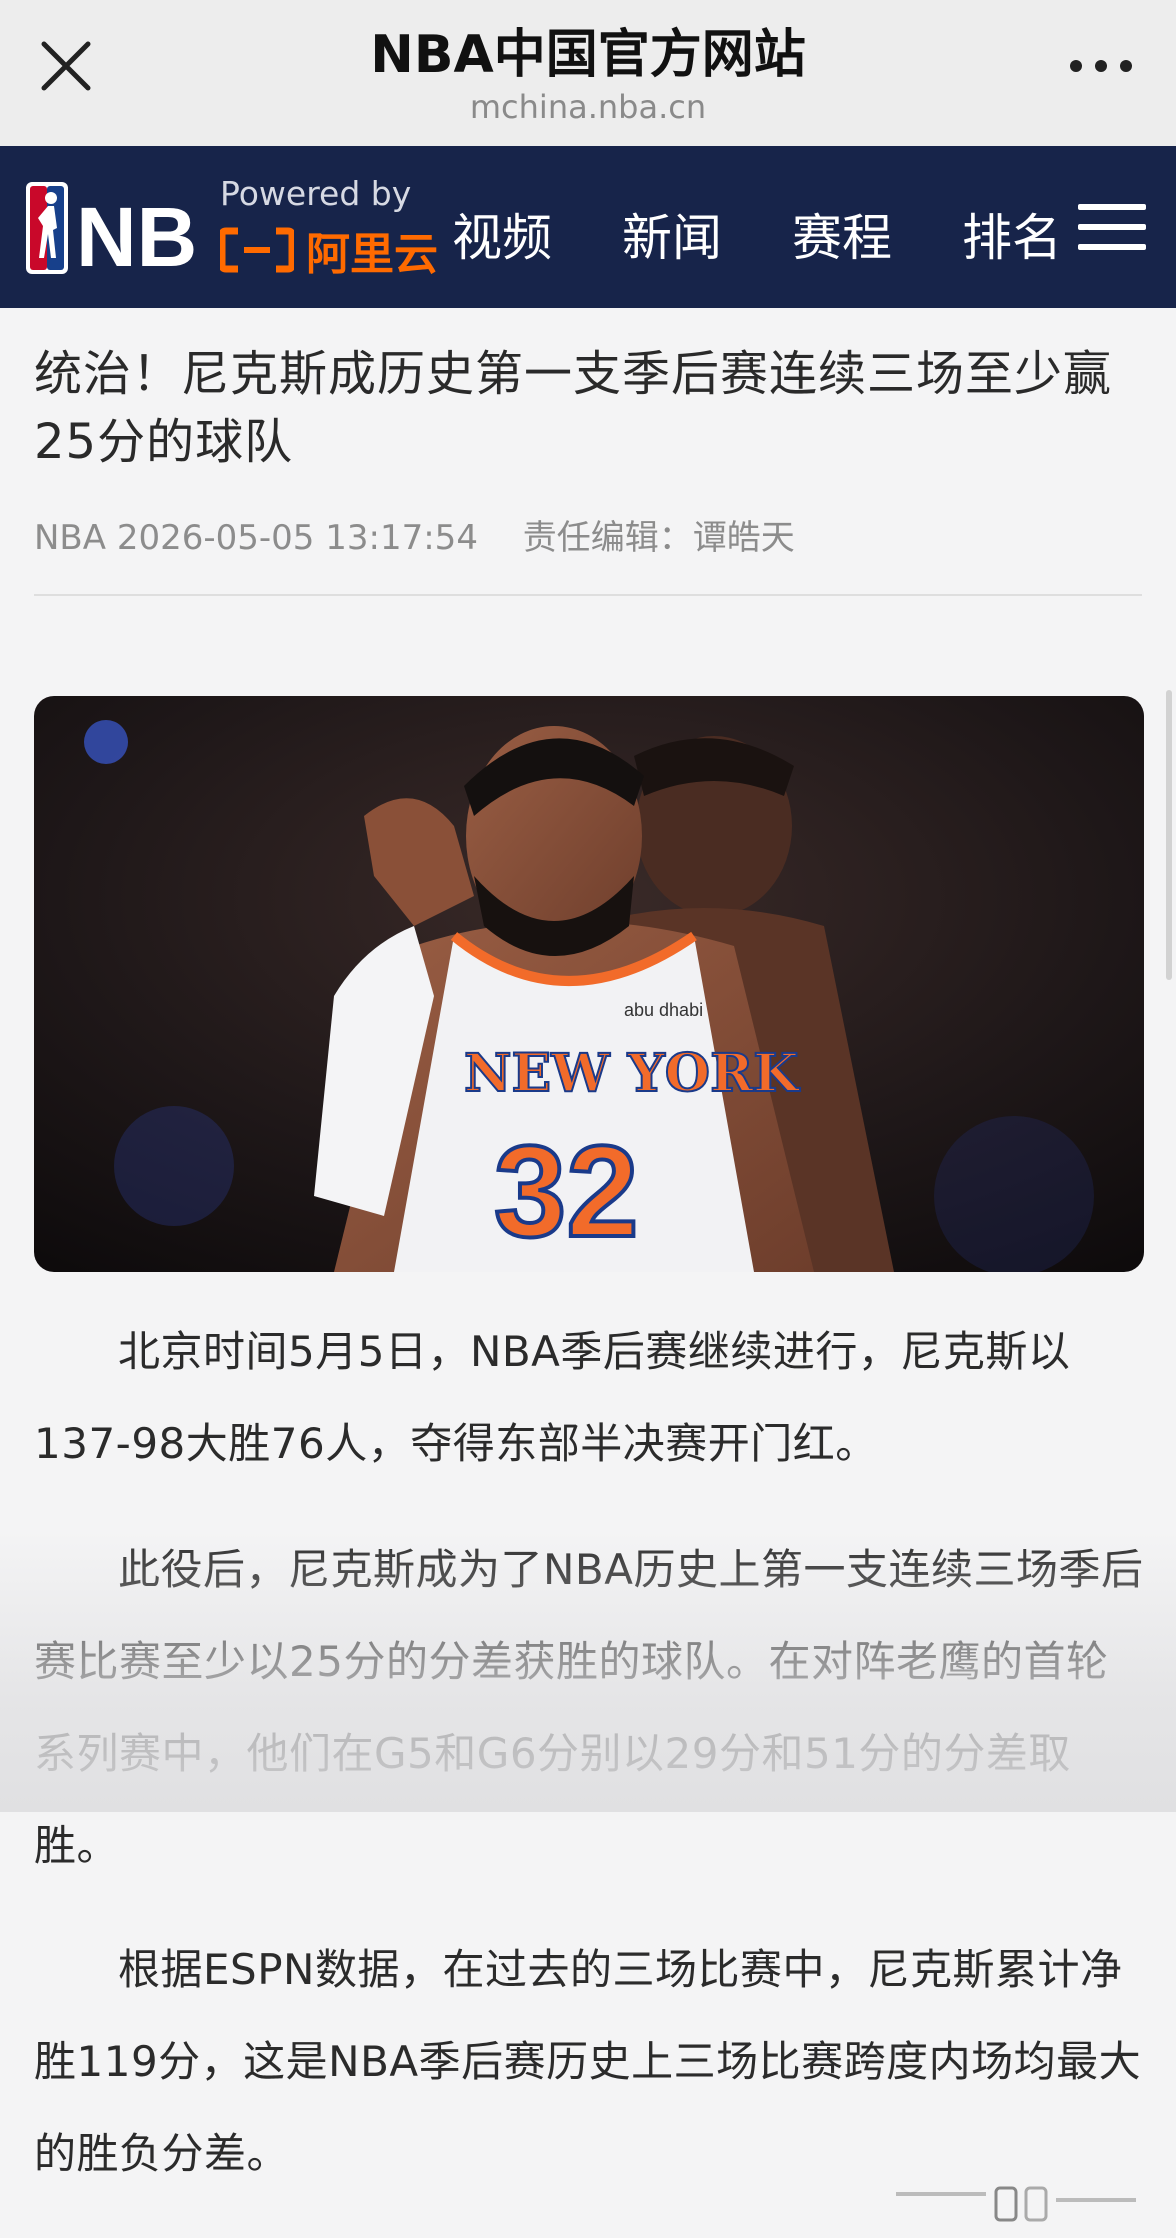 Image resolution: width=1176 pixels, height=2238 pixels. Describe the element at coordinates (1012, 234) in the screenshot. I see `nav-item-standings: 排名` at that location.